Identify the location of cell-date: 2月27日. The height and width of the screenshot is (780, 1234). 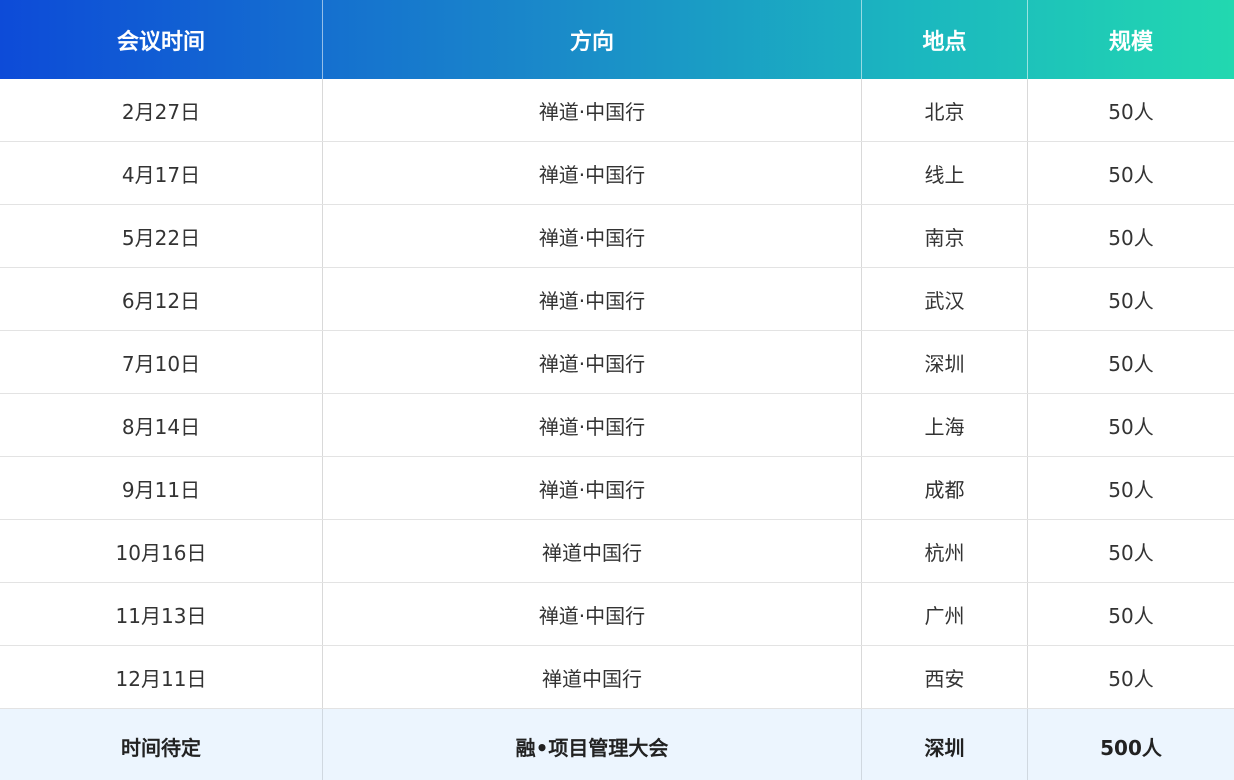
(161, 110).